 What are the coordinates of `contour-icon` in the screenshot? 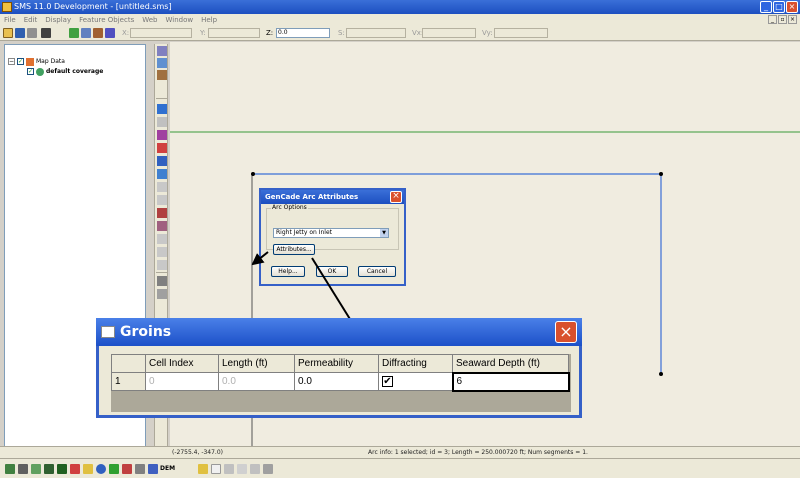 It's located at (162, 281).